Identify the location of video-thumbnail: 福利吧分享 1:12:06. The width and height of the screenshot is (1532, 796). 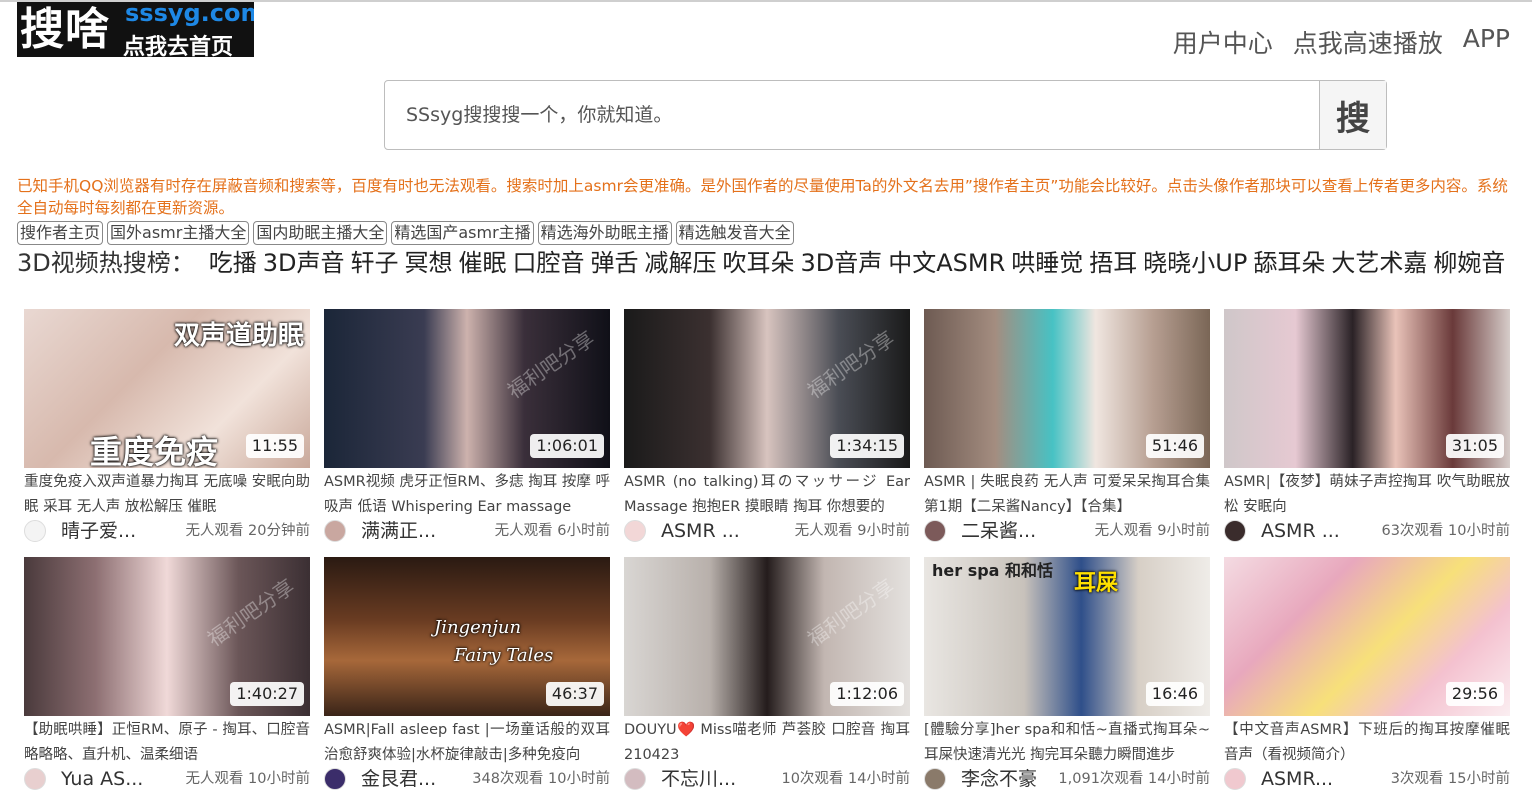
(767, 636).